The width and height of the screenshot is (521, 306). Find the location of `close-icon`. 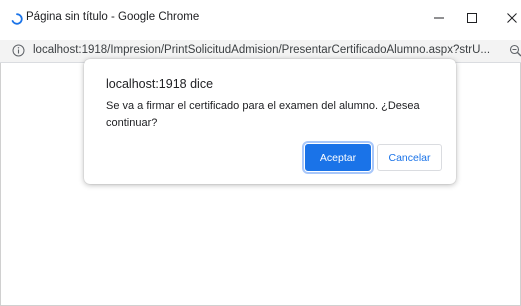

close-icon is located at coordinates (512, 20).